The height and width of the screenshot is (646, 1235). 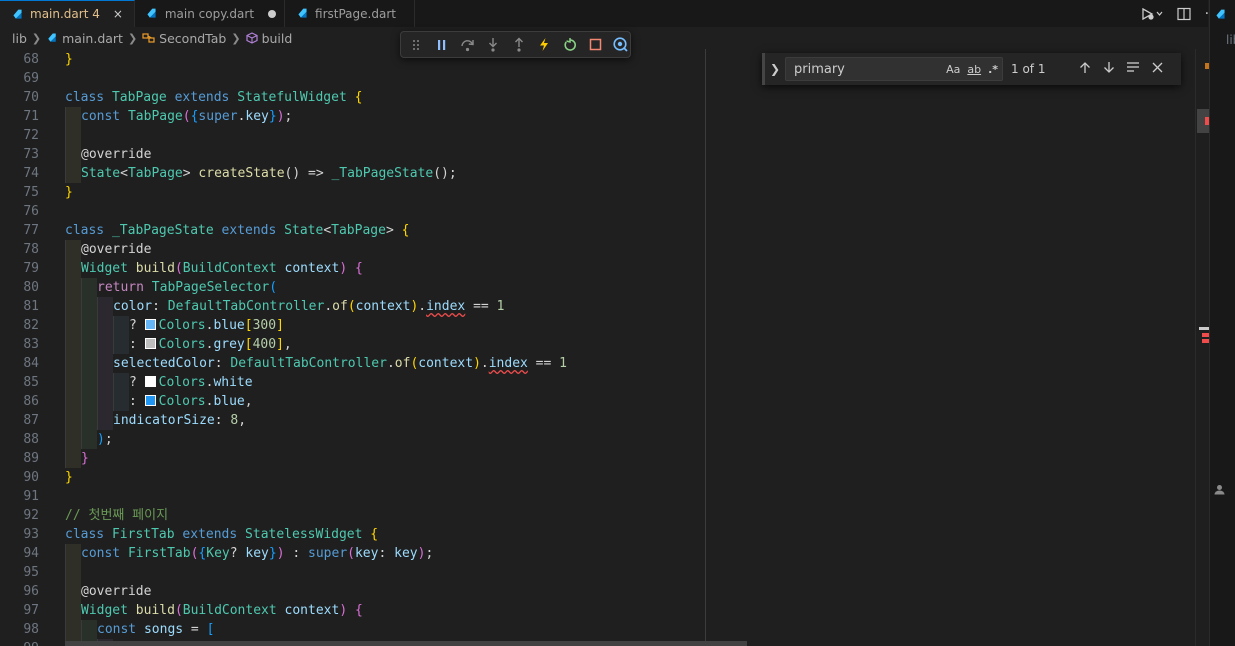 I want to click on code-token: context, so click(x=312, y=268).